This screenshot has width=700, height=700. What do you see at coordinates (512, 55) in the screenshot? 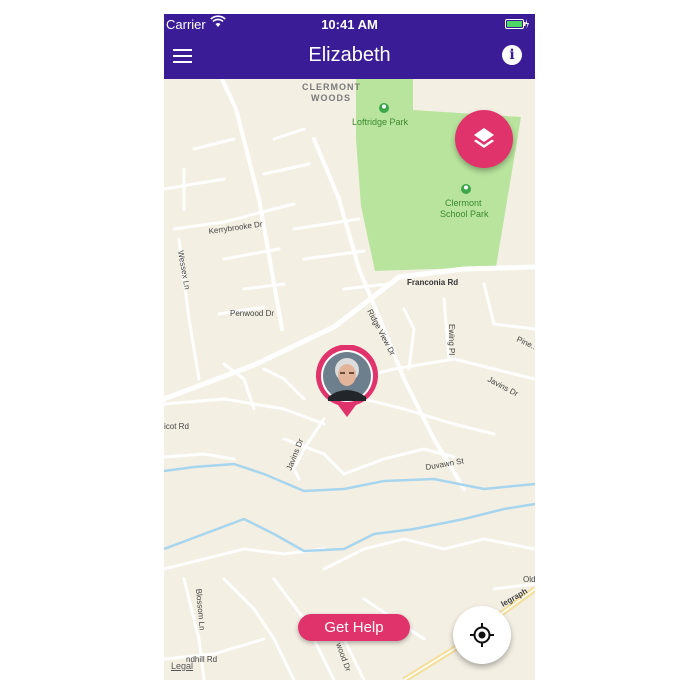
I see `info-icon: i` at bounding box center [512, 55].